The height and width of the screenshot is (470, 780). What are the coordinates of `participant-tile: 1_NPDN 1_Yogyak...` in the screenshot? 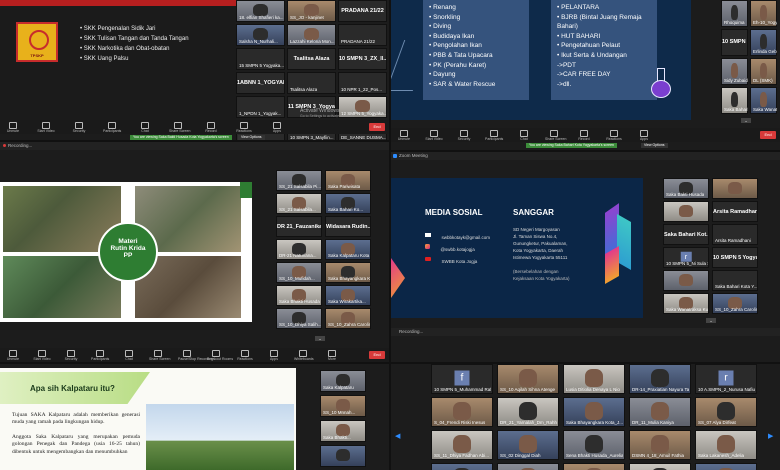 It's located at (260, 107).